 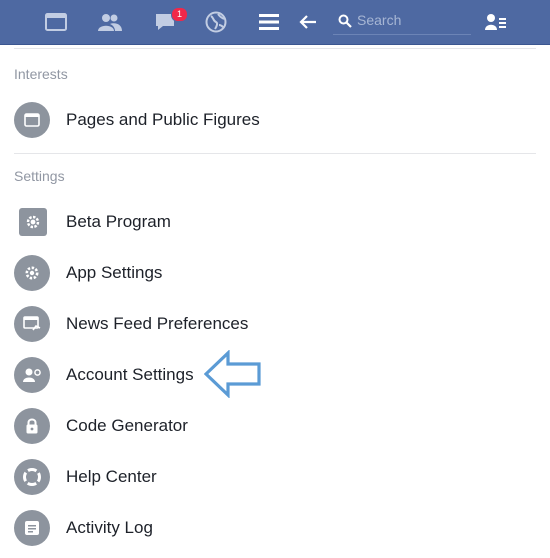 What do you see at coordinates (308, 22) in the screenshot?
I see `back-arrow-icon` at bounding box center [308, 22].